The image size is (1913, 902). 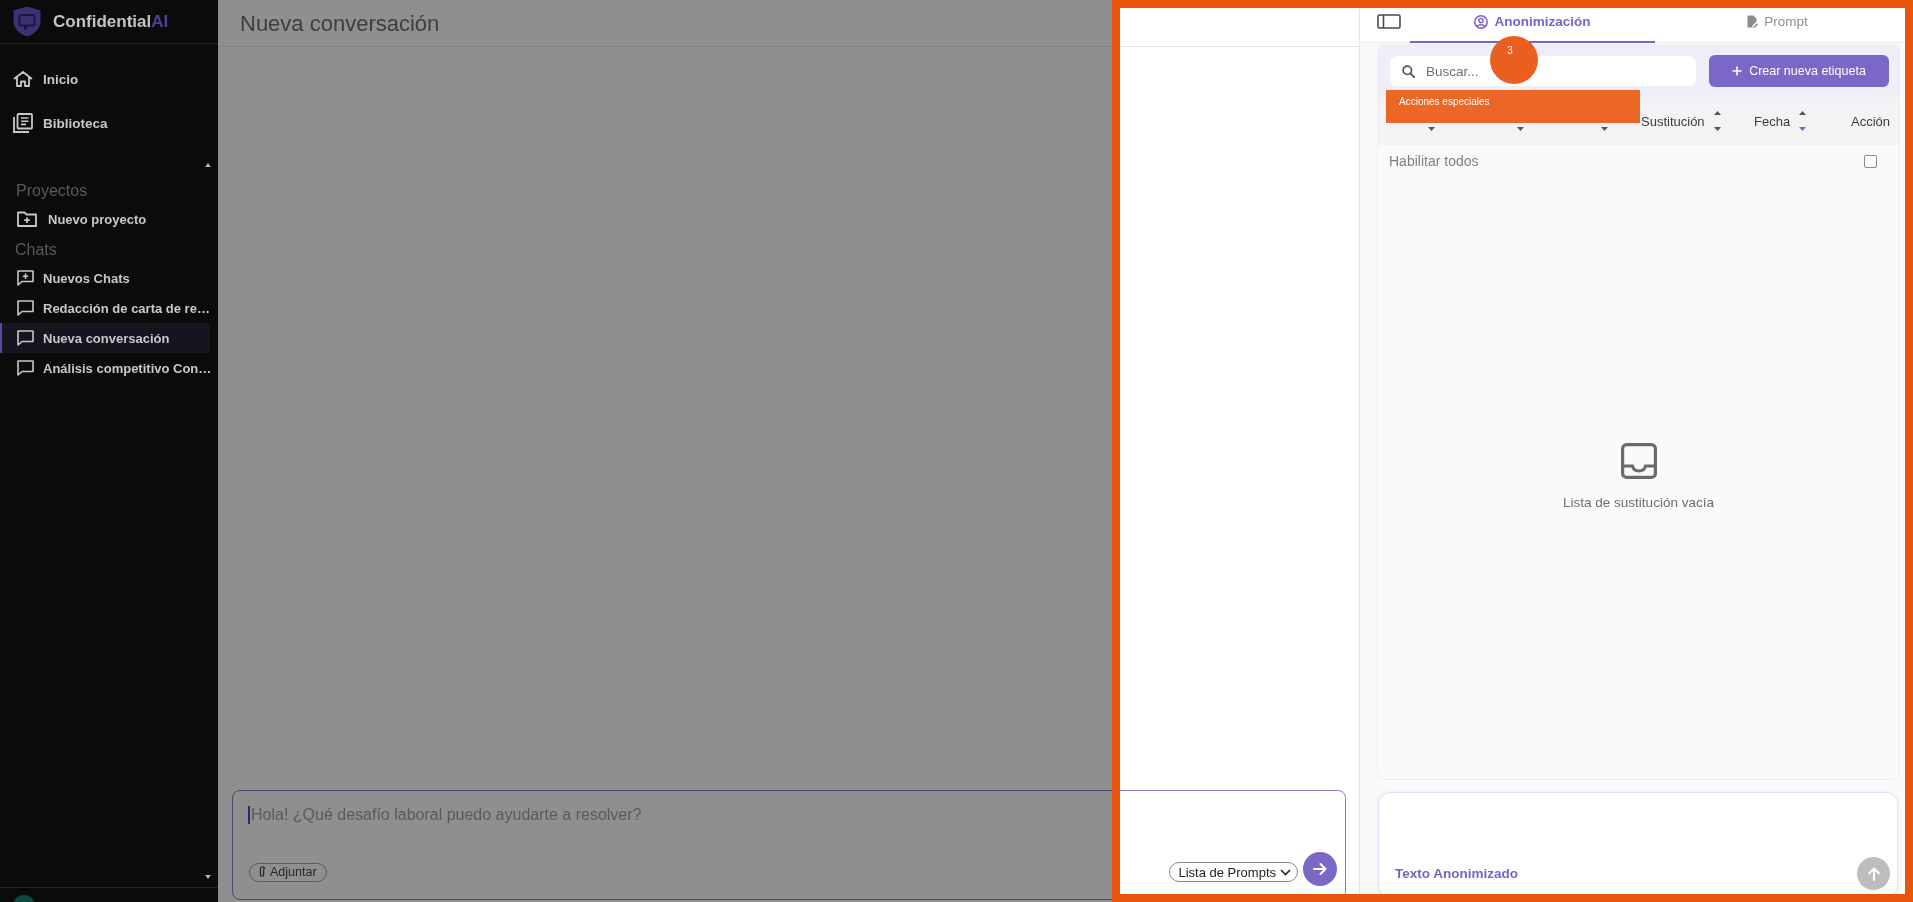 I want to click on home-icon, so click(x=23, y=79).